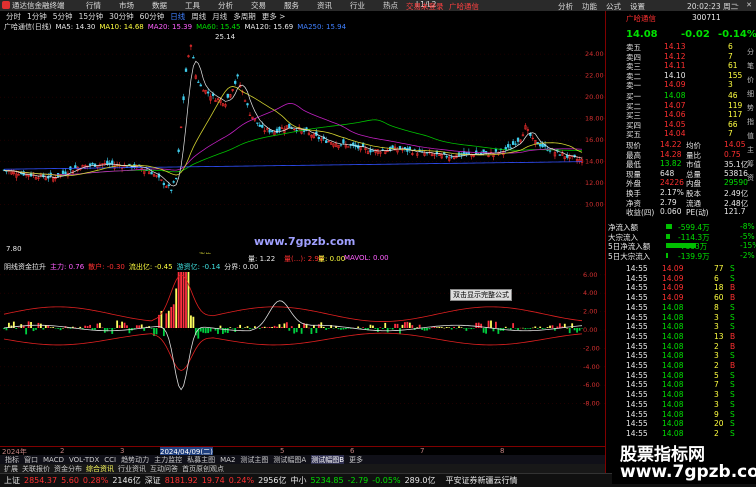 Image resolution: width=756 pixels, height=487 pixels. Describe the element at coordinates (681, 145) in the screenshot. I see `stat-row: 现价 14.22 均价 14.05` at that location.